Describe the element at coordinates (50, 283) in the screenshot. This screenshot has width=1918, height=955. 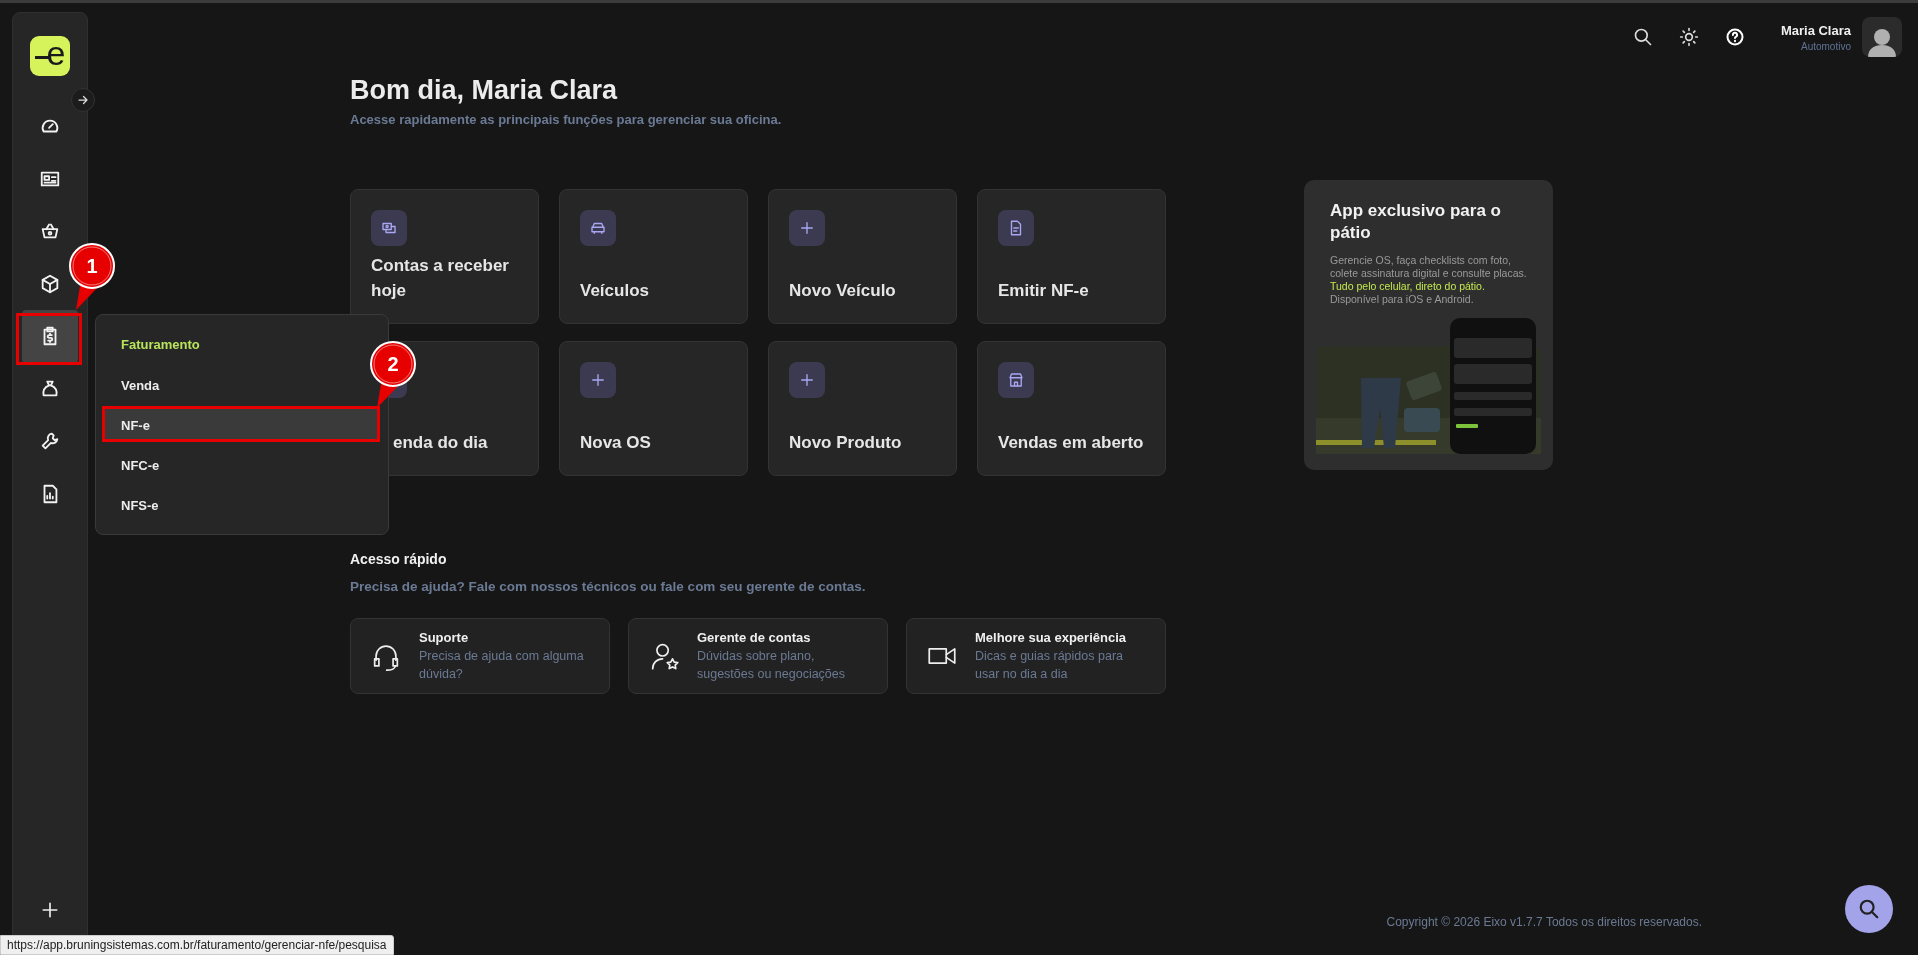
I see `cube-icon` at that location.